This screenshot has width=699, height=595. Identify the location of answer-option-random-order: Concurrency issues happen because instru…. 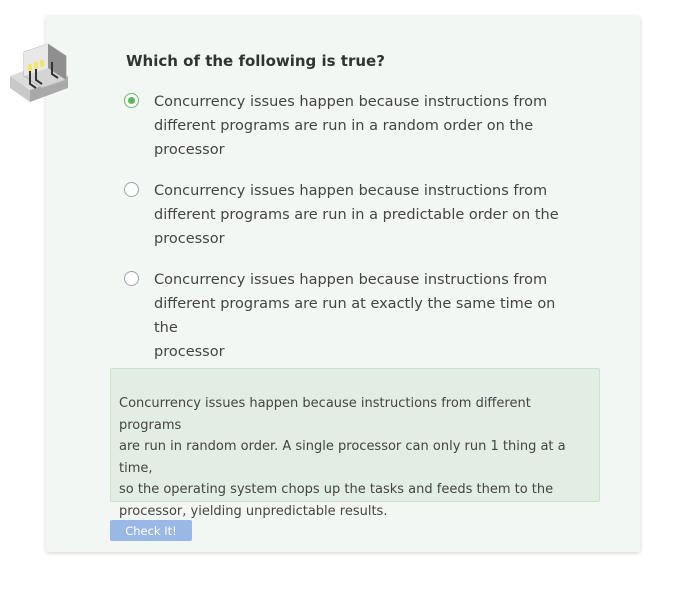
(344, 126).